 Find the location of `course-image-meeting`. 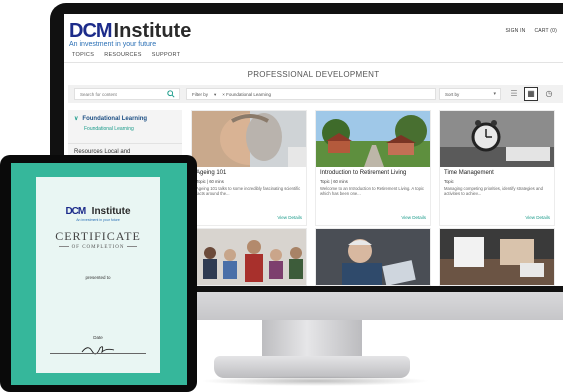

course-image-meeting is located at coordinates (497, 257).